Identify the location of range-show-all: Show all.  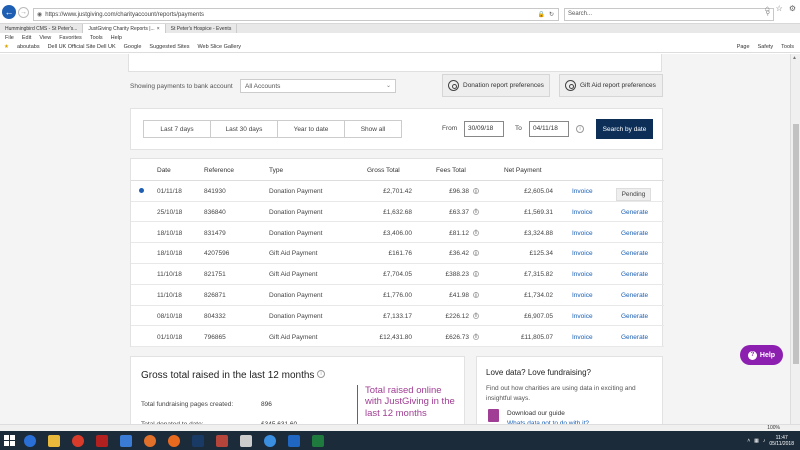
(373, 129).